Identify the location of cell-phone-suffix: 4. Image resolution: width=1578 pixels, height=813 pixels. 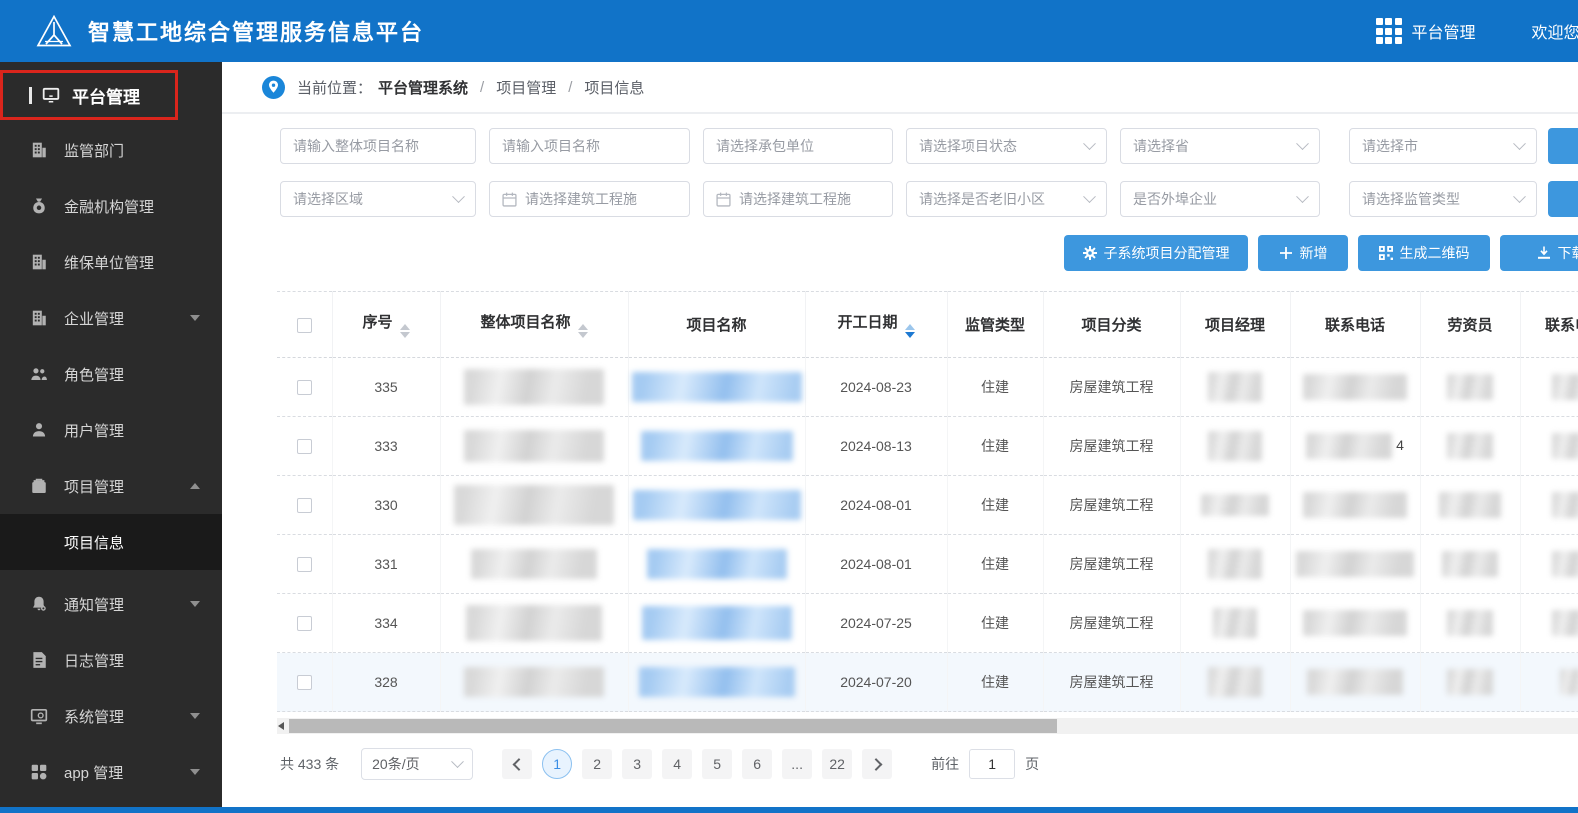
(1400, 444).